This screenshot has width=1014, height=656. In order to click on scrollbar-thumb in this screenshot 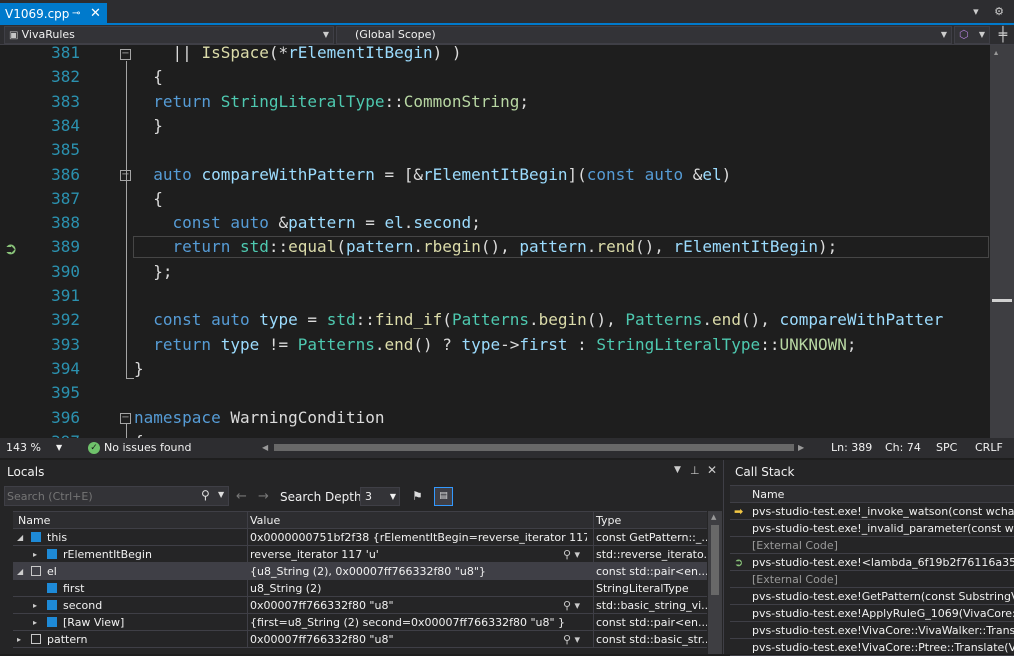, I will do `click(715, 560)`.